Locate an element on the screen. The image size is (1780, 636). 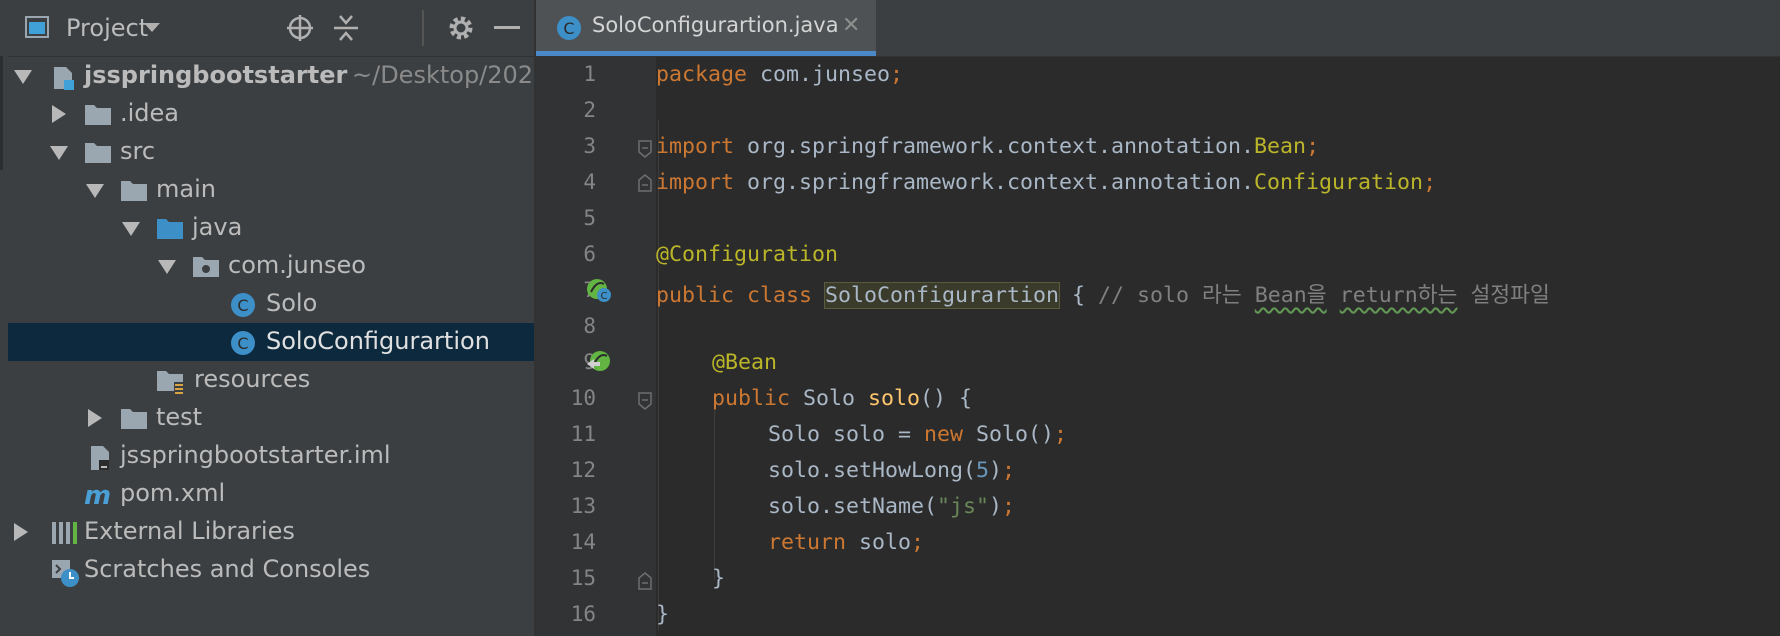
code-line-11: Solo solo = new Solo(); is located at coordinates (918, 434).